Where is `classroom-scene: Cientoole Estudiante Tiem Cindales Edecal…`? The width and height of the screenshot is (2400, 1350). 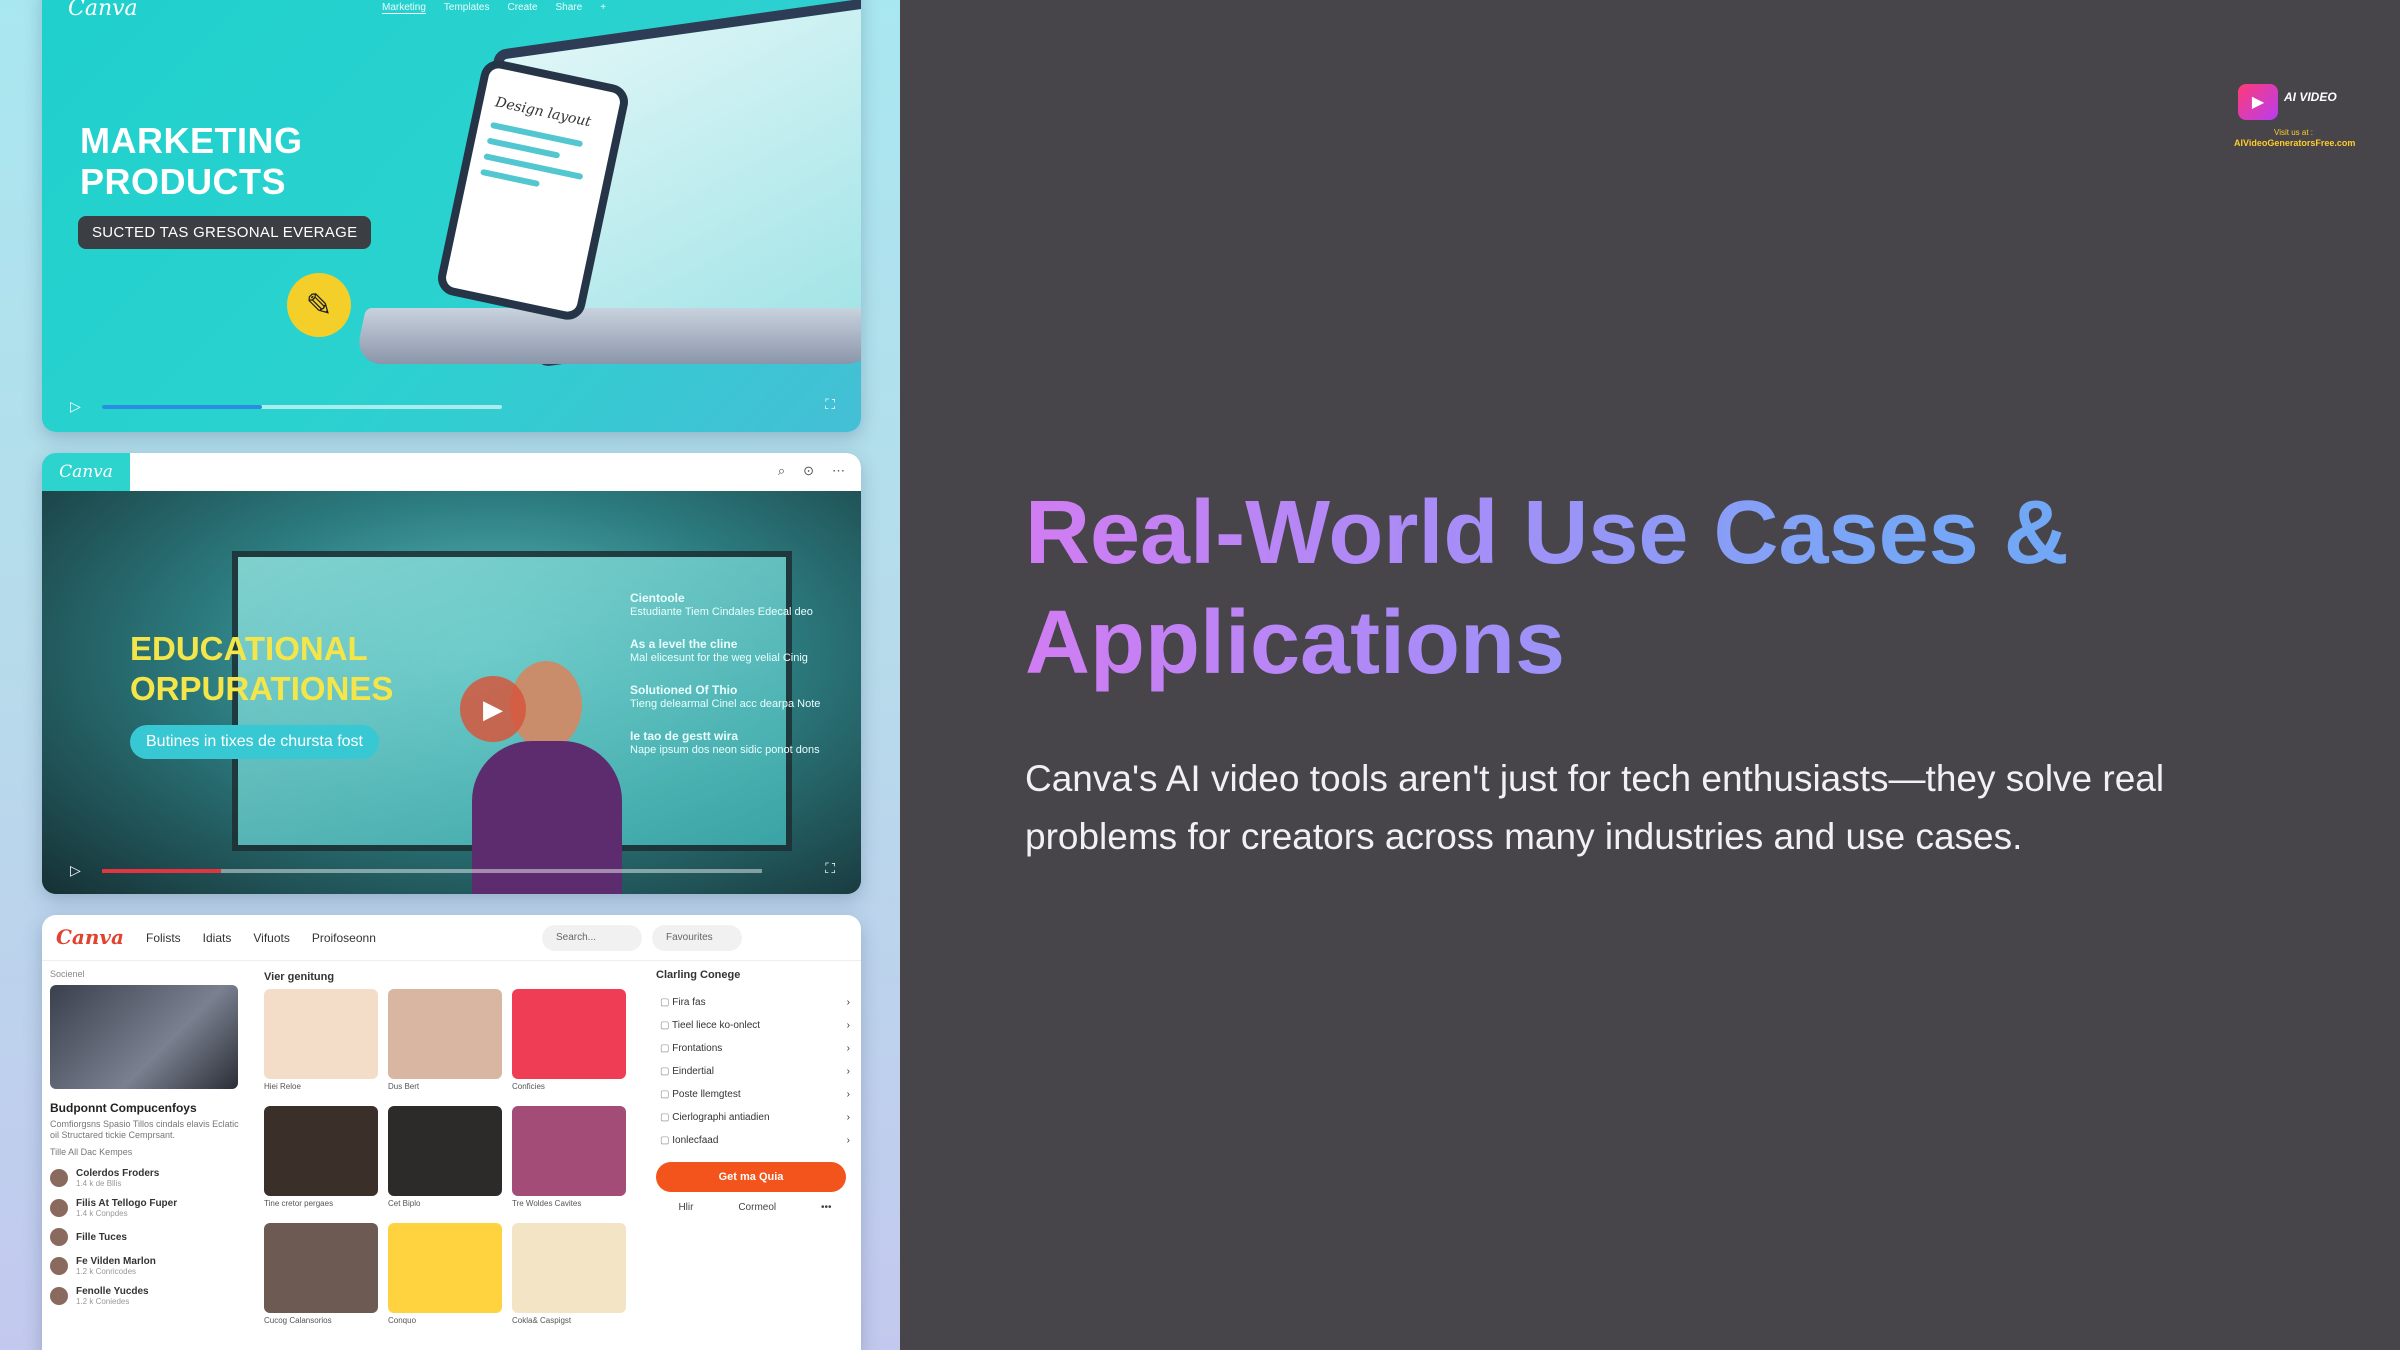 classroom-scene: Cientoole Estudiante Tiem Cindales Edecal… is located at coordinates (451, 692).